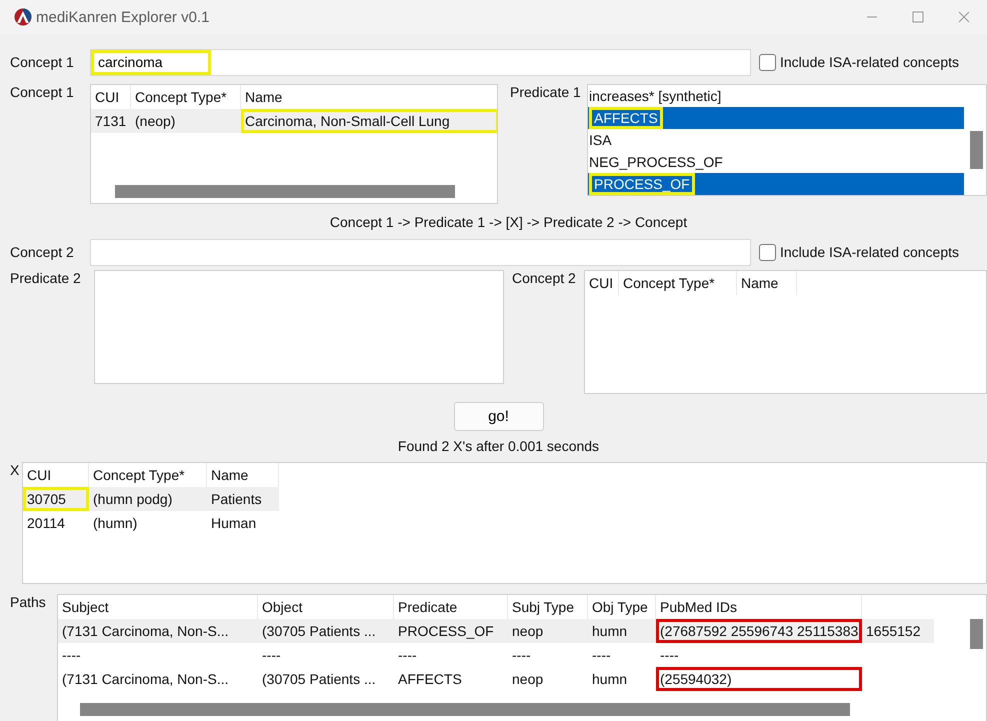  Describe the element at coordinates (133, 499) in the screenshot. I see `table-cell-text: (humn podg)` at that location.